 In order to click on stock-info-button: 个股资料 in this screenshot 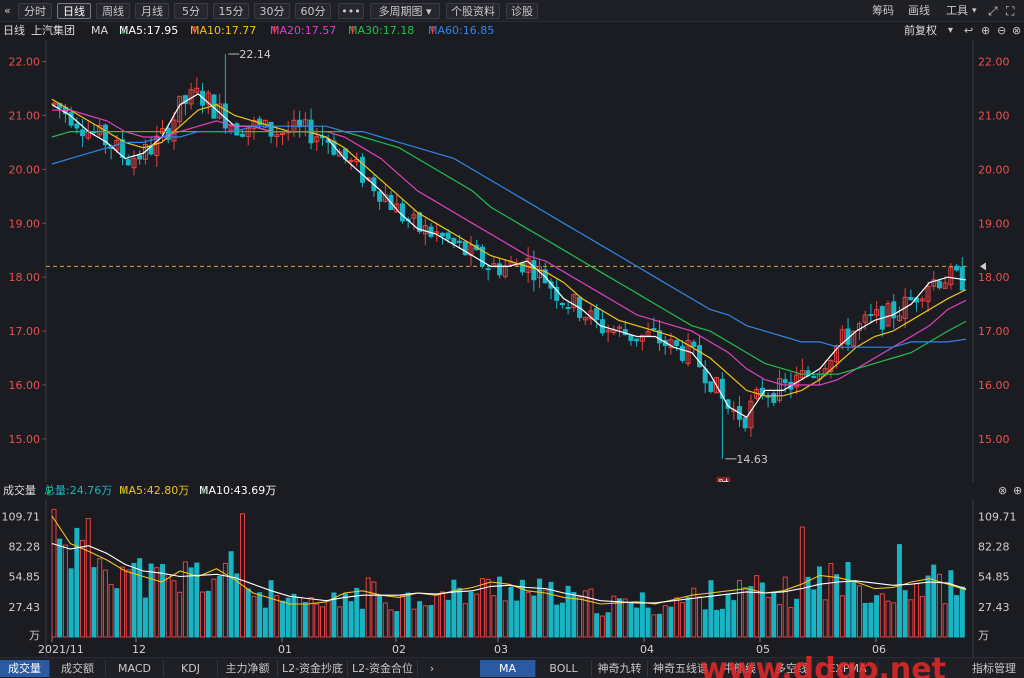, I will do `click(473, 11)`.